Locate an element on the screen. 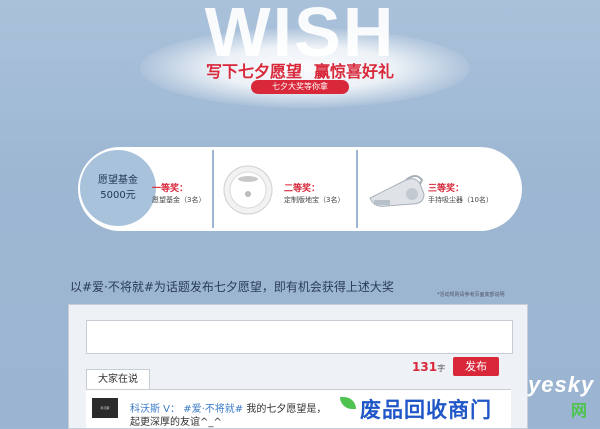  publish-button: 发布 is located at coordinates (476, 366).